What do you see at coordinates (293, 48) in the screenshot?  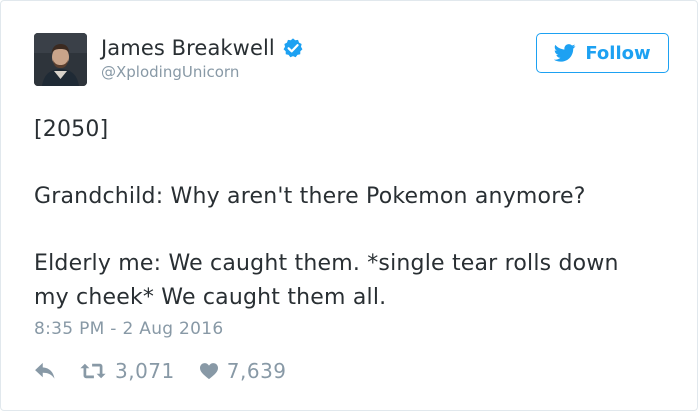 I see `verified-badge-icon` at bounding box center [293, 48].